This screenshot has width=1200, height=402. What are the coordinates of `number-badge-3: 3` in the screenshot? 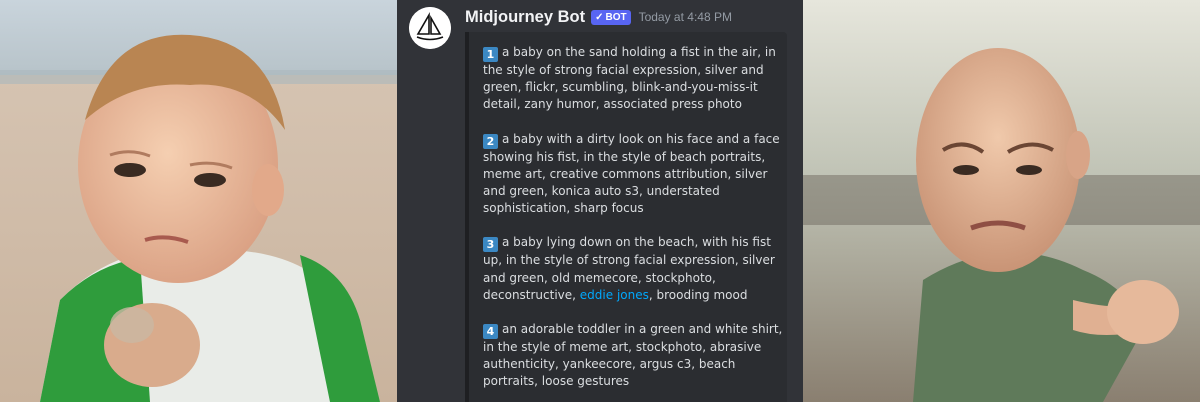 It's located at (490, 245).